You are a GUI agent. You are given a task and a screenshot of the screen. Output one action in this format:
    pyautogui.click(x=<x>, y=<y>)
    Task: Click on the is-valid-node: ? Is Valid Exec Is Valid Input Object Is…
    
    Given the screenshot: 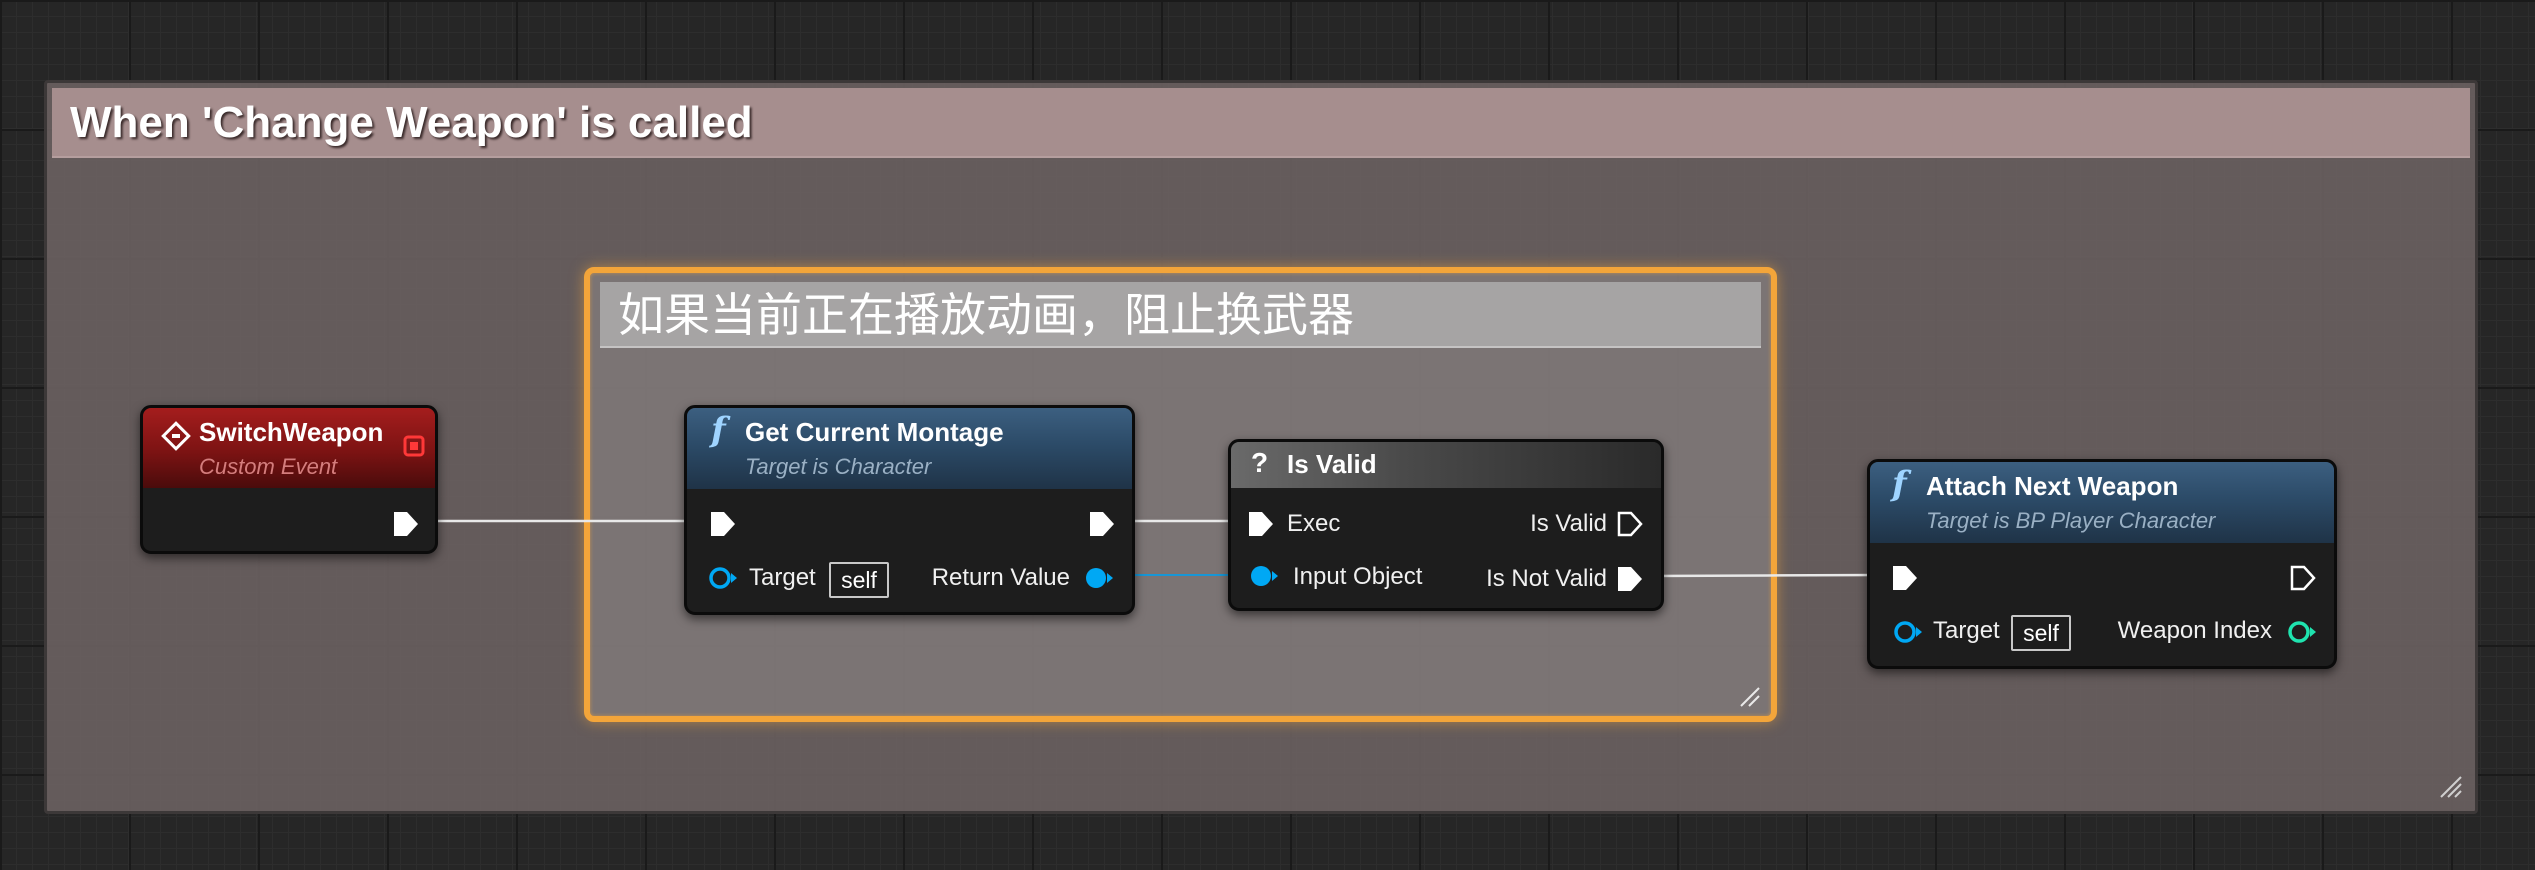 What is the action you would take?
    pyautogui.click(x=1446, y=525)
    